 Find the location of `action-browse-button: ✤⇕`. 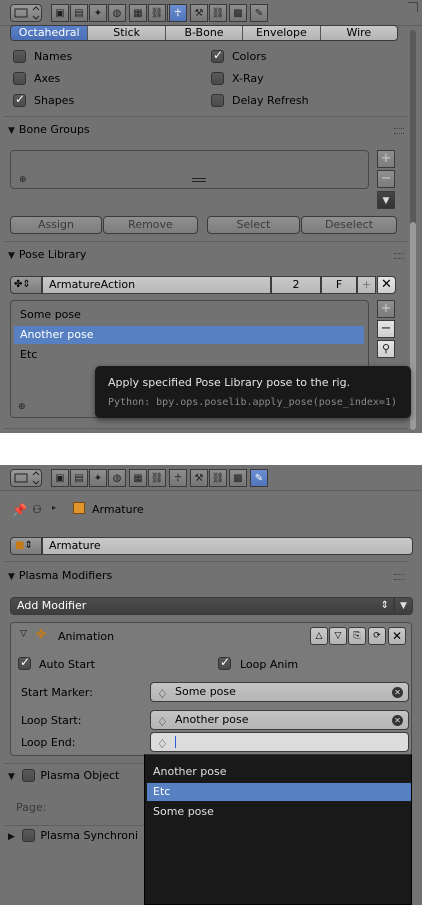

action-browse-button: ✤⇕ is located at coordinates (26, 285).